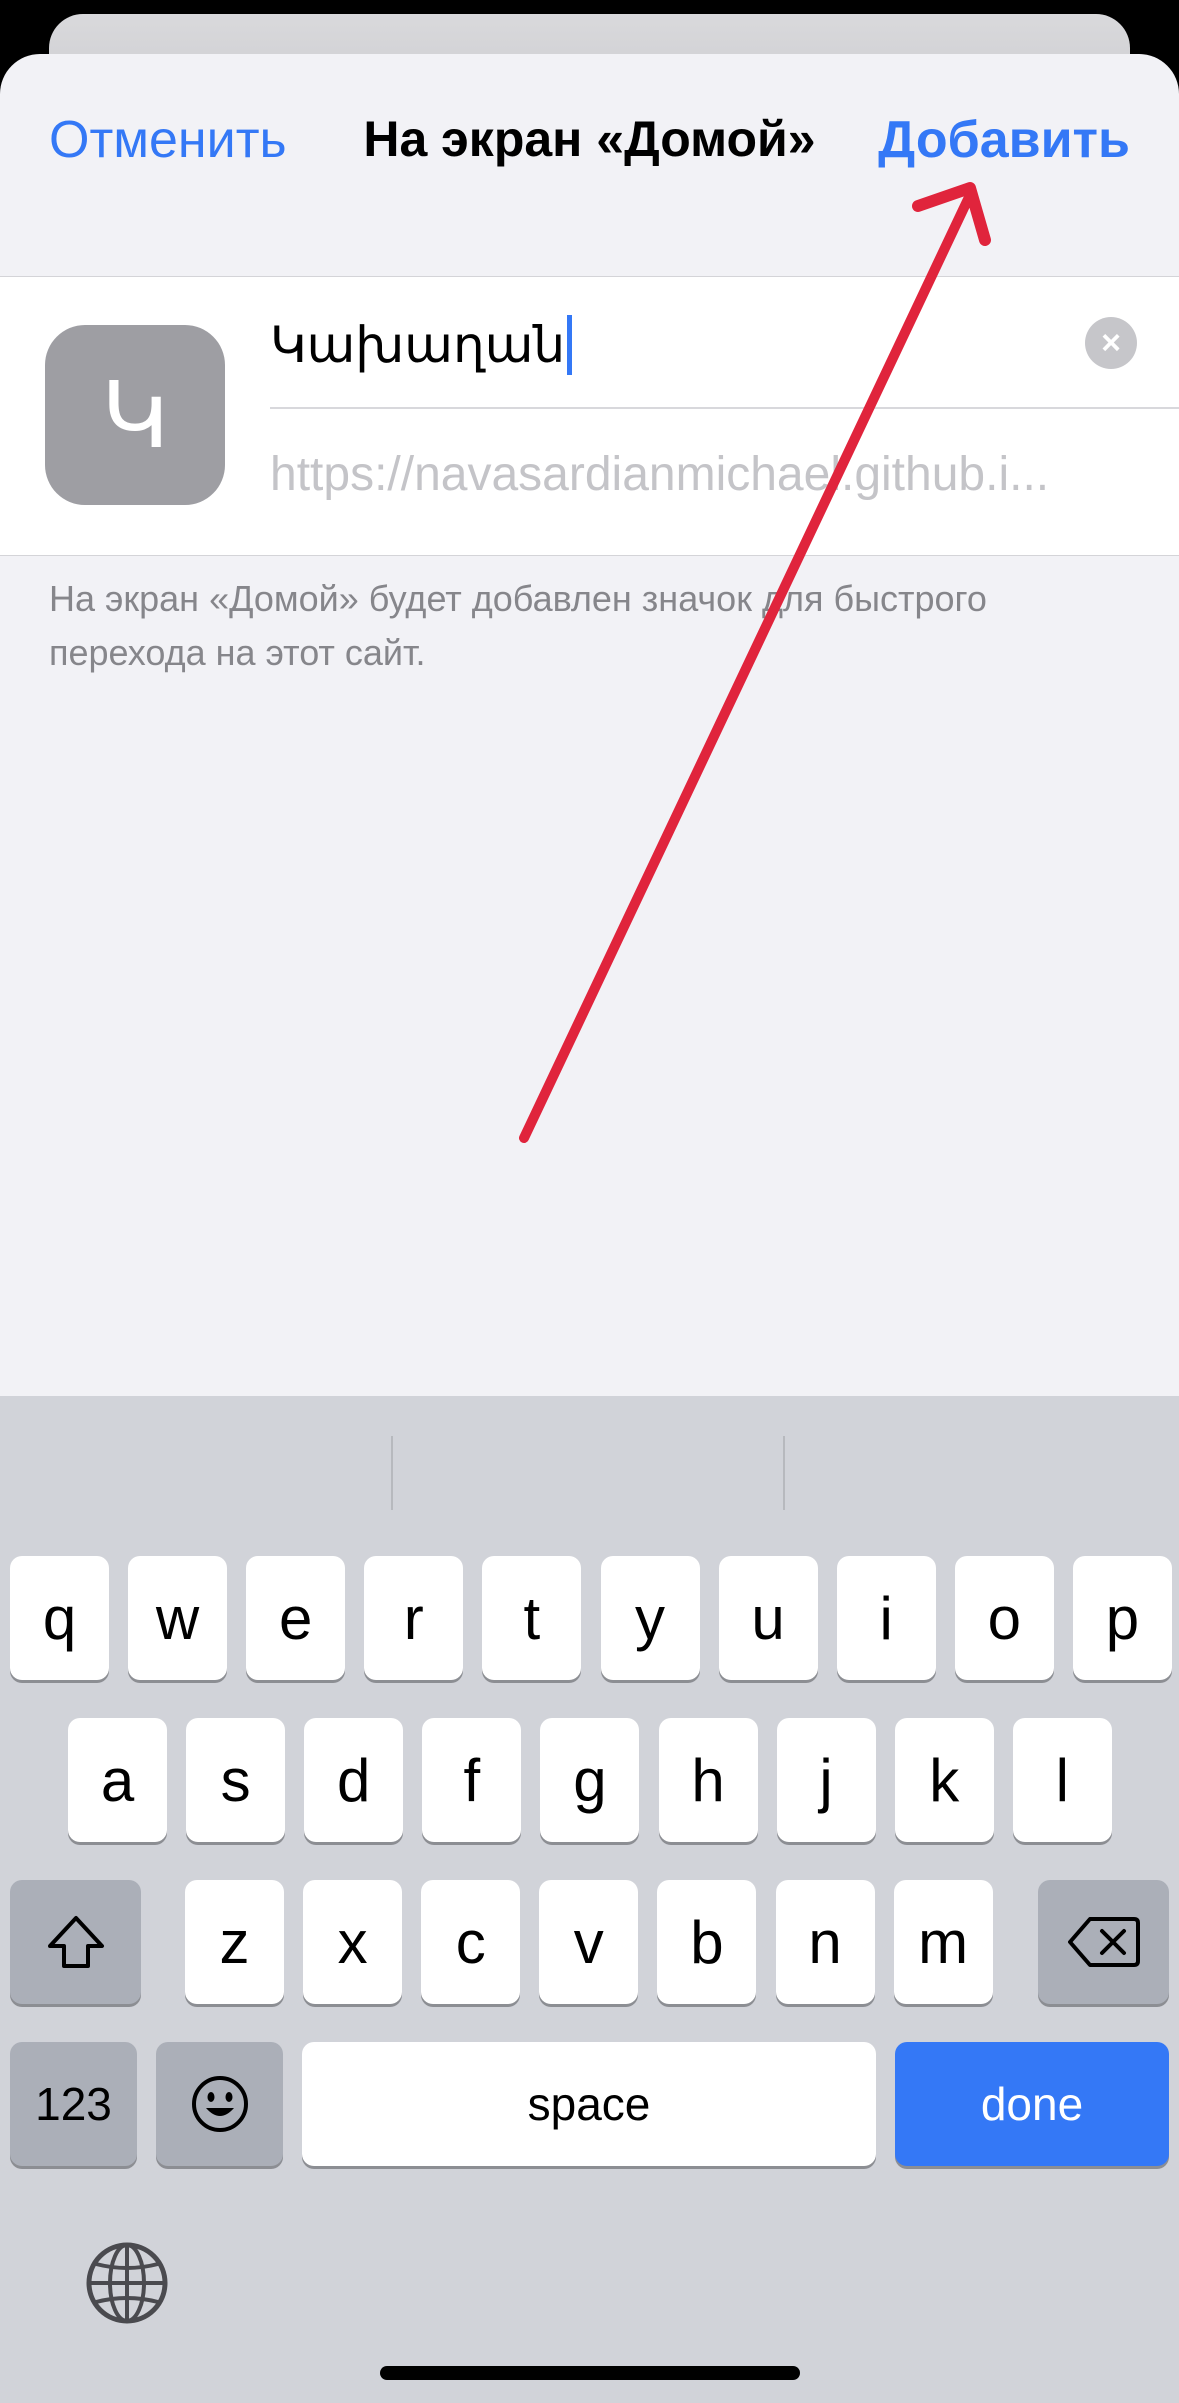 The height and width of the screenshot is (2403, 1179). What do you see at coordinates (650, 1618) in the screenshot?
I see `key-y: y` at bounding box center [650, 1618].